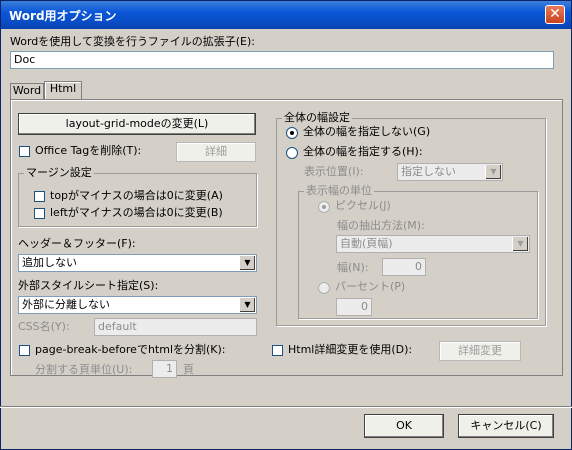 This screenshot has height=450, width=572. I want to click on close-button: ✕, so click(555, 14).